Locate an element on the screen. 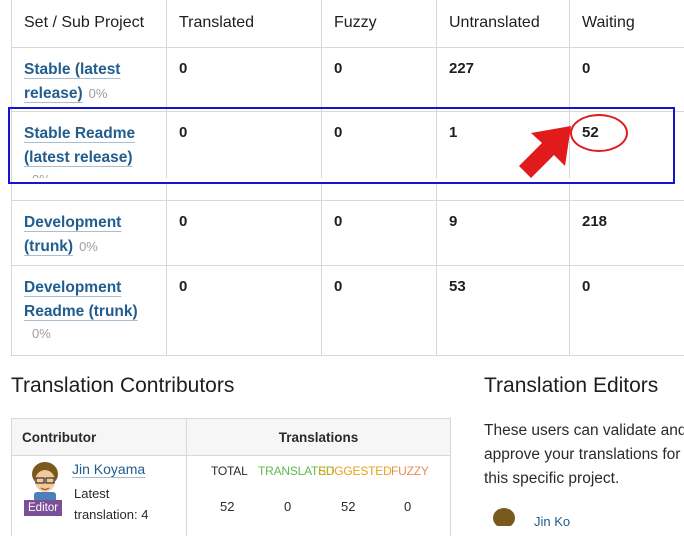 The image size is (684, 536). header-fuzzy: Fuzzy is located at coordinates (379, 23).